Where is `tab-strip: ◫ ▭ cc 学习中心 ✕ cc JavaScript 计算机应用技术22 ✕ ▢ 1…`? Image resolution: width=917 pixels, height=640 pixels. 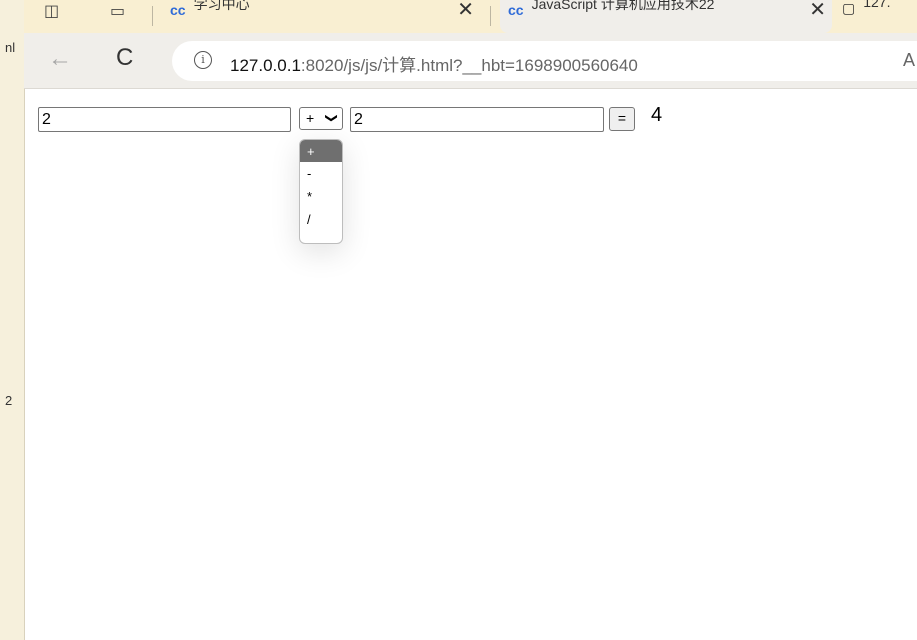 tab-strip: ◫ ▭ cc 学习中心 ✕ cc JavaScript 计算机应用技术22 ✕ ▢ 1… is located at coordinates (470, 16).